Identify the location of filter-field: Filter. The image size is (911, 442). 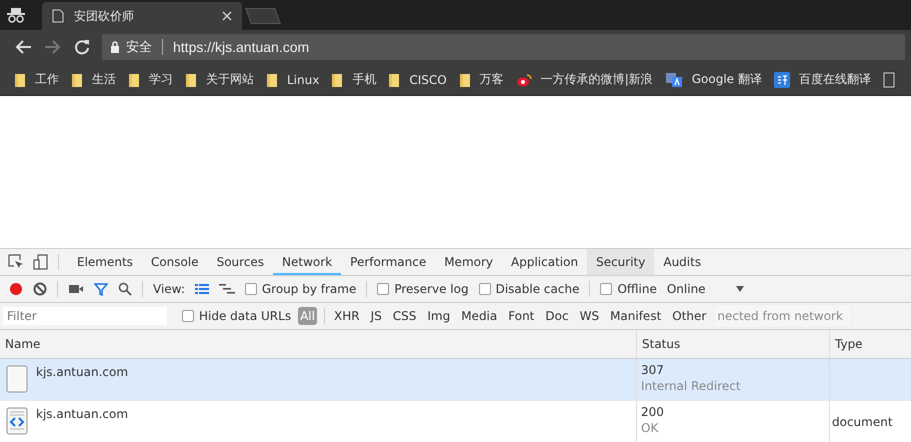
(85, 316).